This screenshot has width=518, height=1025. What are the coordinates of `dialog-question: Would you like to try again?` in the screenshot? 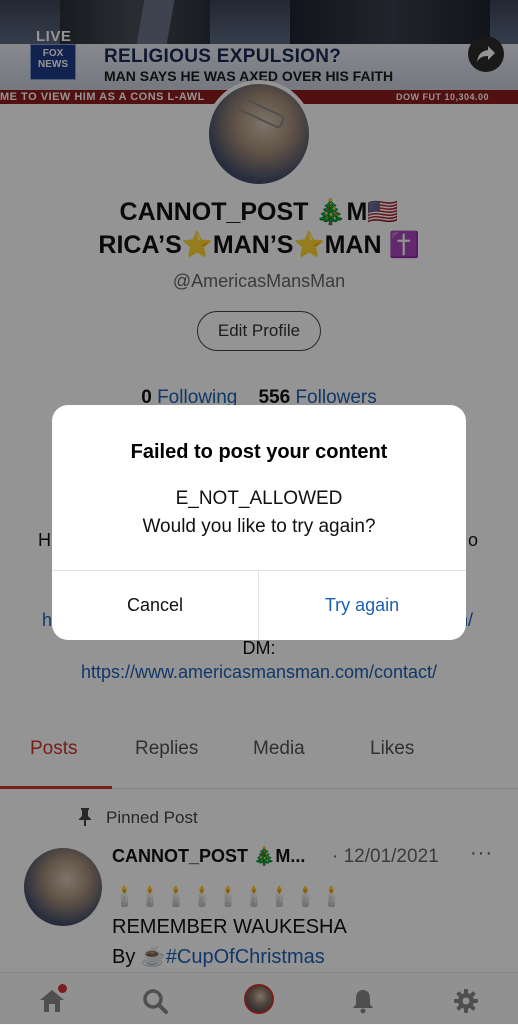 It's located at (259, 526).